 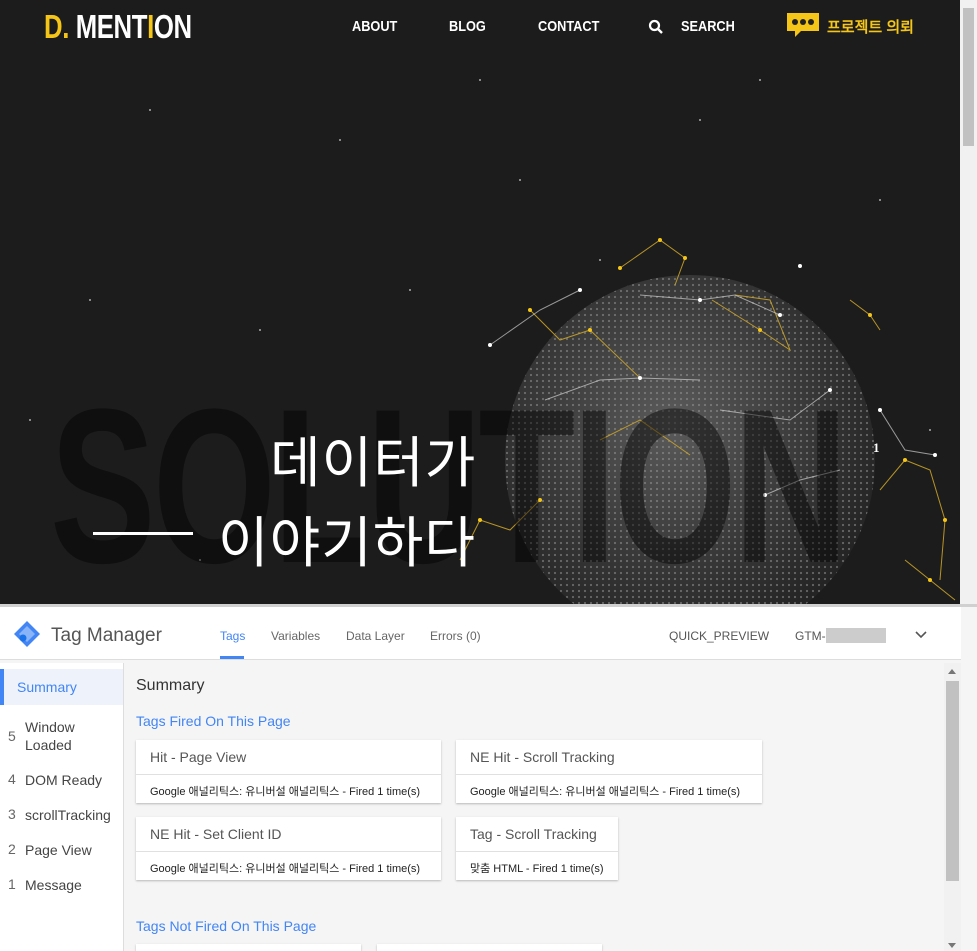 What do you see at coordinates (232, 657) in the screenshot?
I see `active-tab-indicator` at bounding box center [232, 657].